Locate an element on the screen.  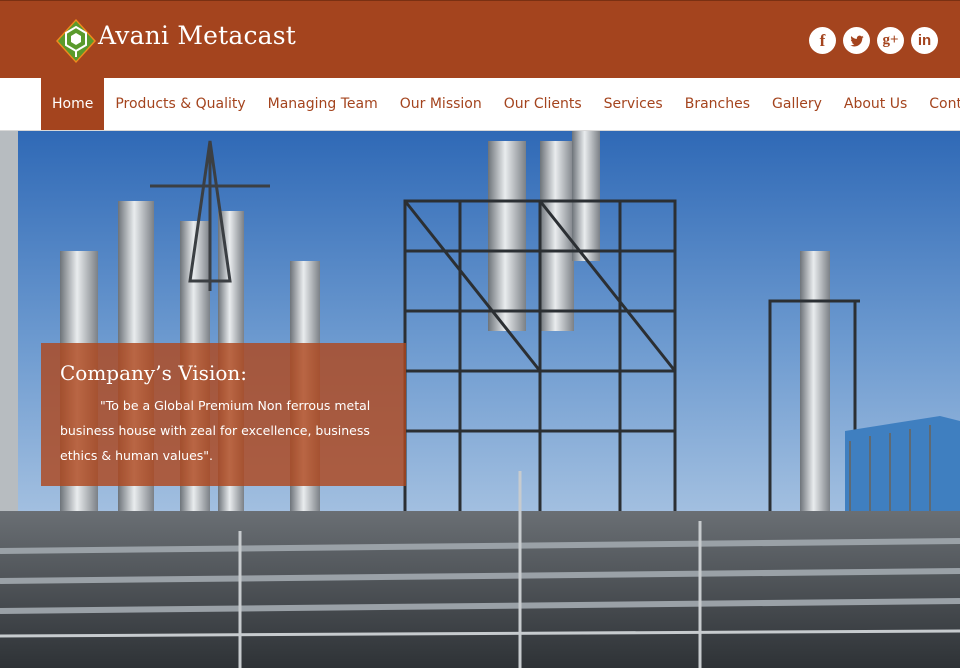
nav-our-clients: Our Clients is located at coordinates (543, 104).